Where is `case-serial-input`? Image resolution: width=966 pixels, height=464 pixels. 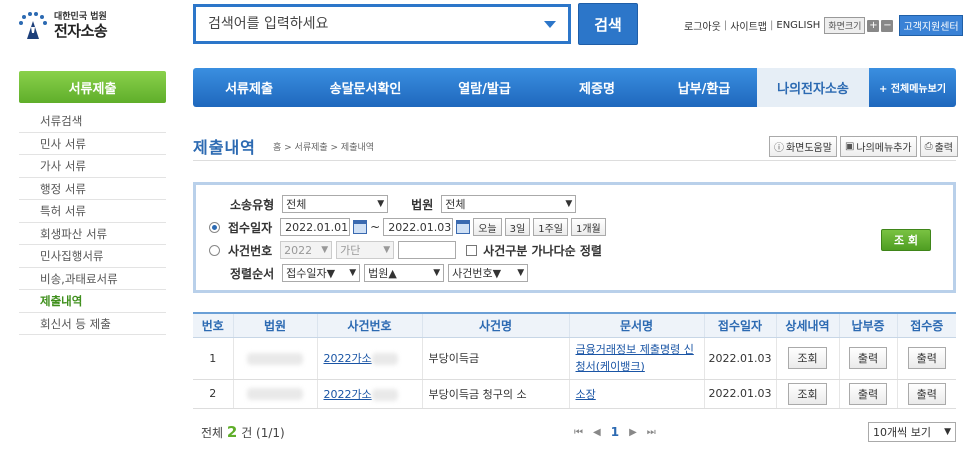 case-serial-input is located at coordinates (427, 250).